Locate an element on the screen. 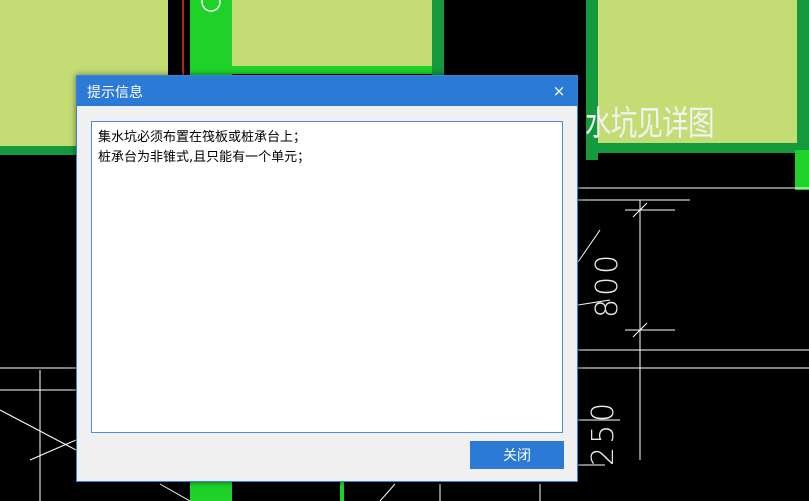 Image resolution: width=809 pixels, height=501 pixels. close-icon: × is located at coordinates (559, 91).